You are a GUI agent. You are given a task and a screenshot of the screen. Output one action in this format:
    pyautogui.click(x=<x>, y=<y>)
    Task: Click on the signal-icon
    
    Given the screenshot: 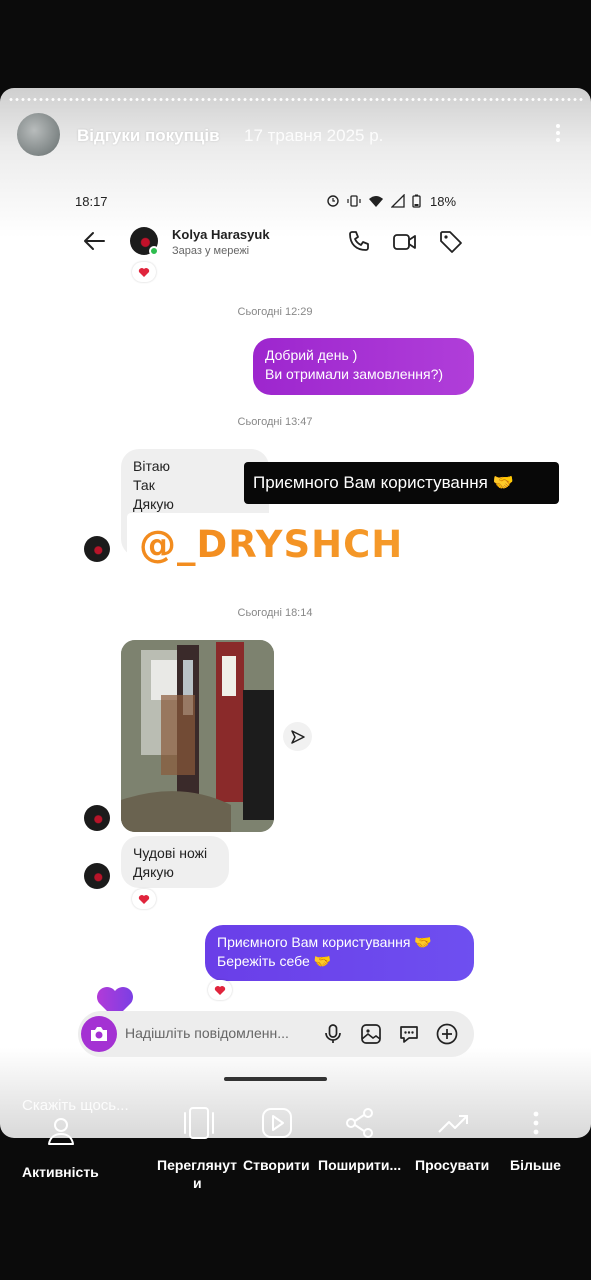 What is the action you would take?
    pyautogui.click(x=398, y=201)
    